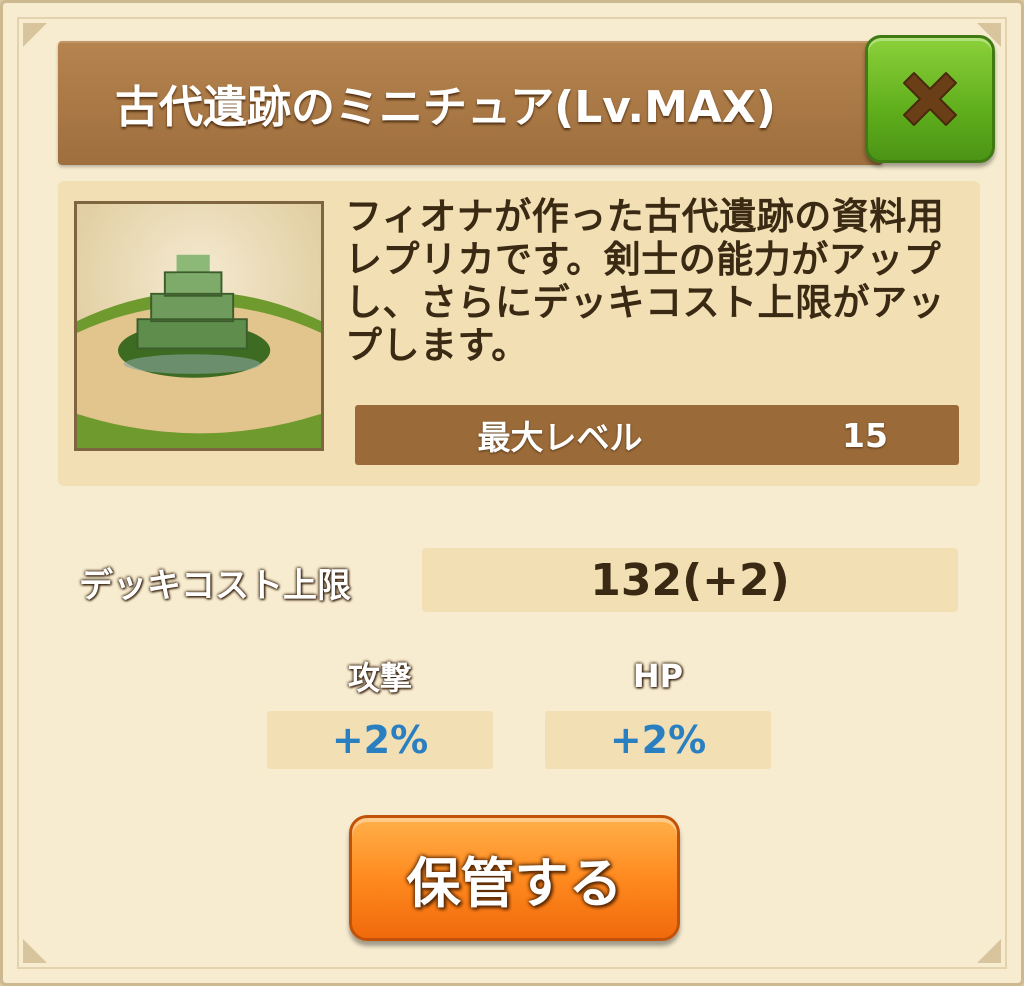 The image size is (1024, 986). Describe the element at coordinates (560, 437) in the screenshot. I see `max-level-label: 最大レベル` at that location.